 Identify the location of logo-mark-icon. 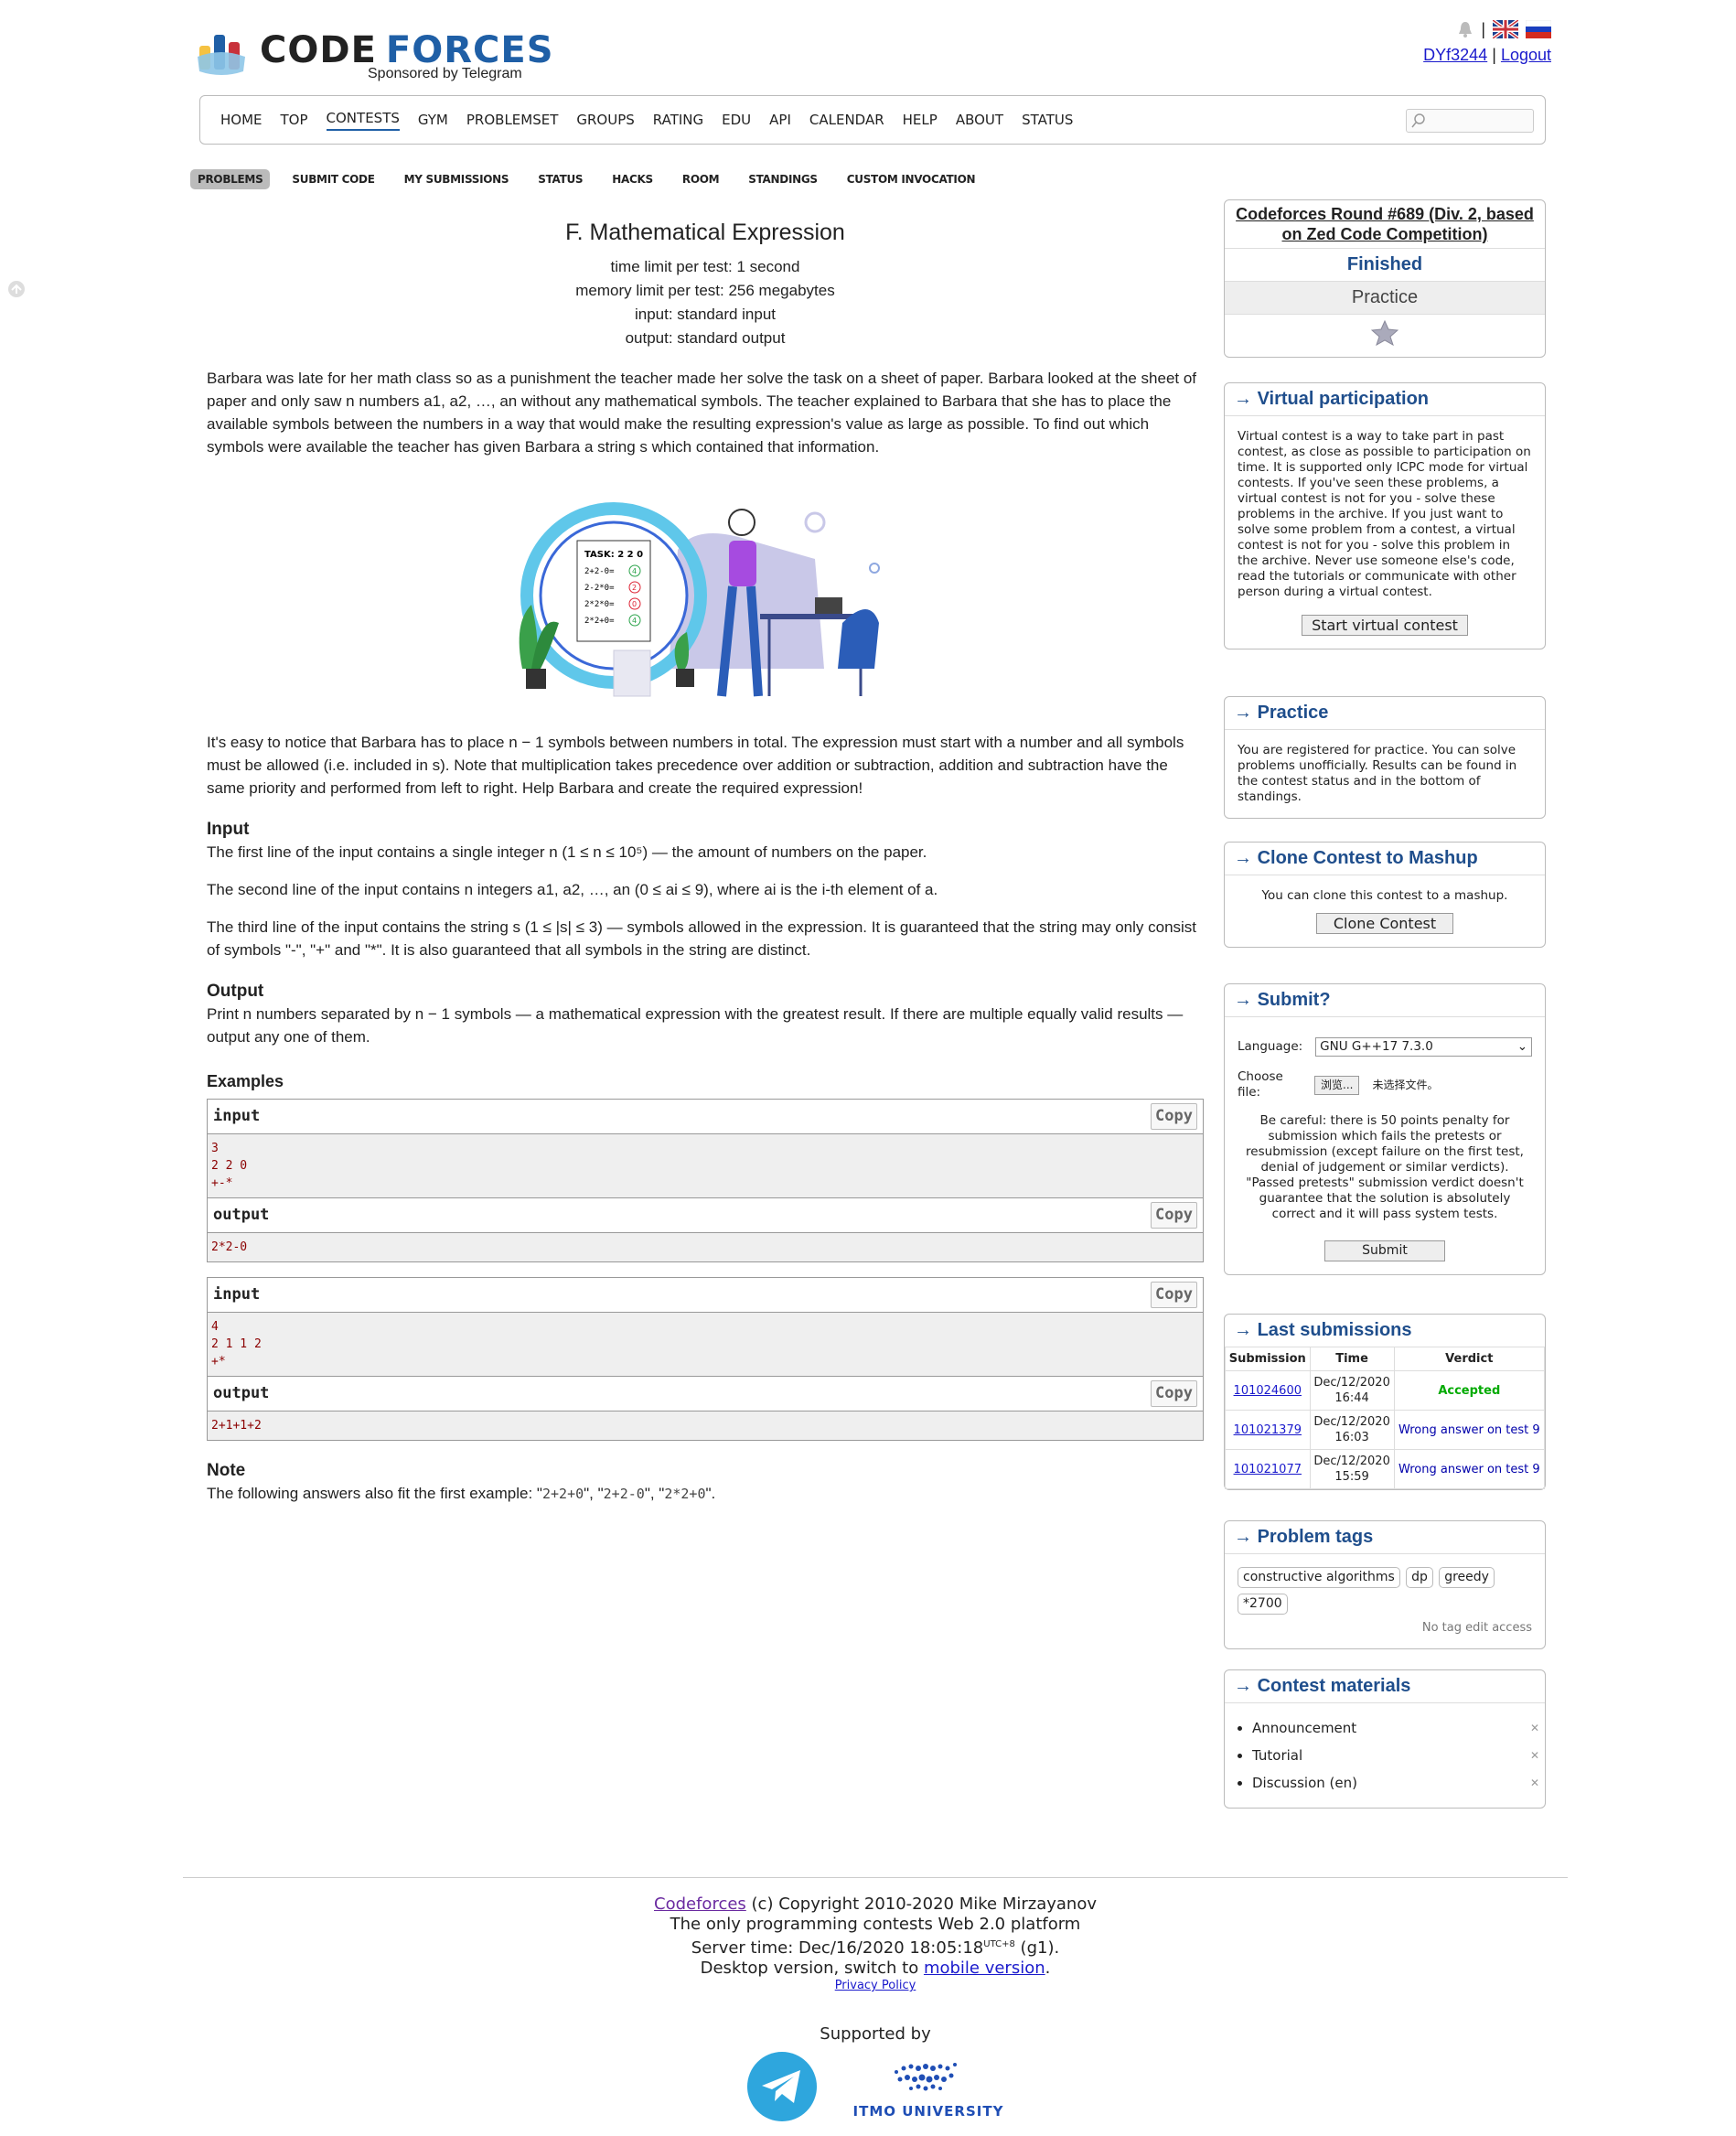
(221, 55).